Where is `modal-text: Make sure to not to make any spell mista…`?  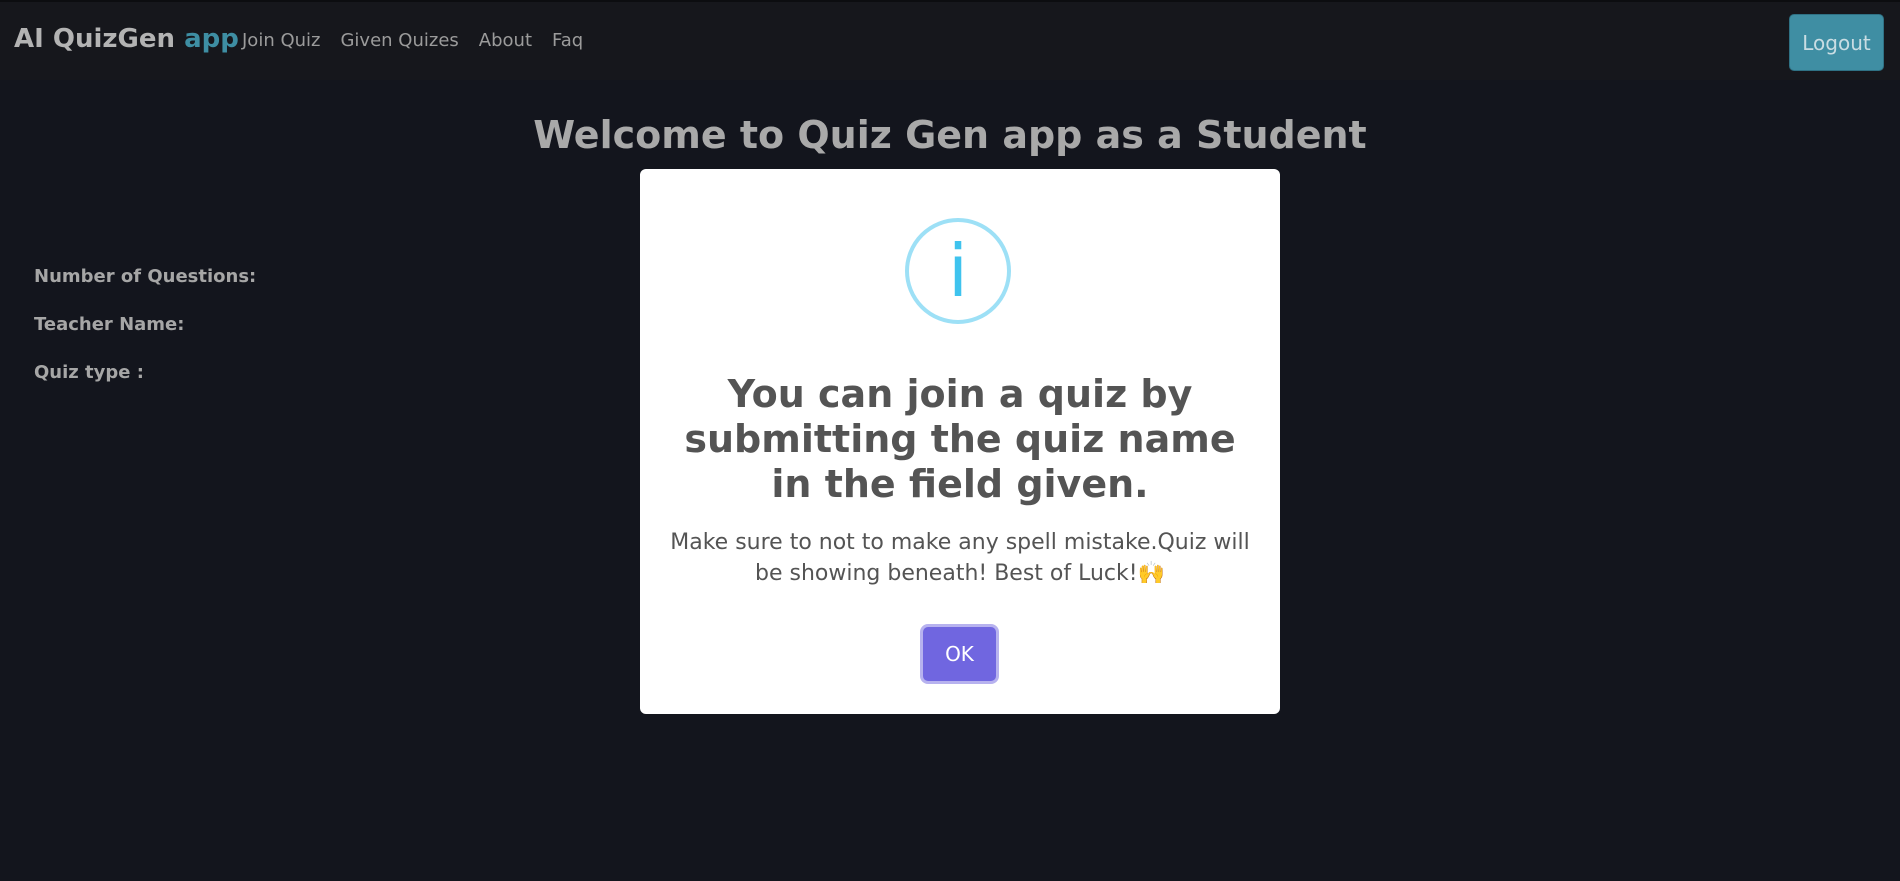 modal-text: Make sure to not to make any spell mista… is located at coordinates (960, 558).